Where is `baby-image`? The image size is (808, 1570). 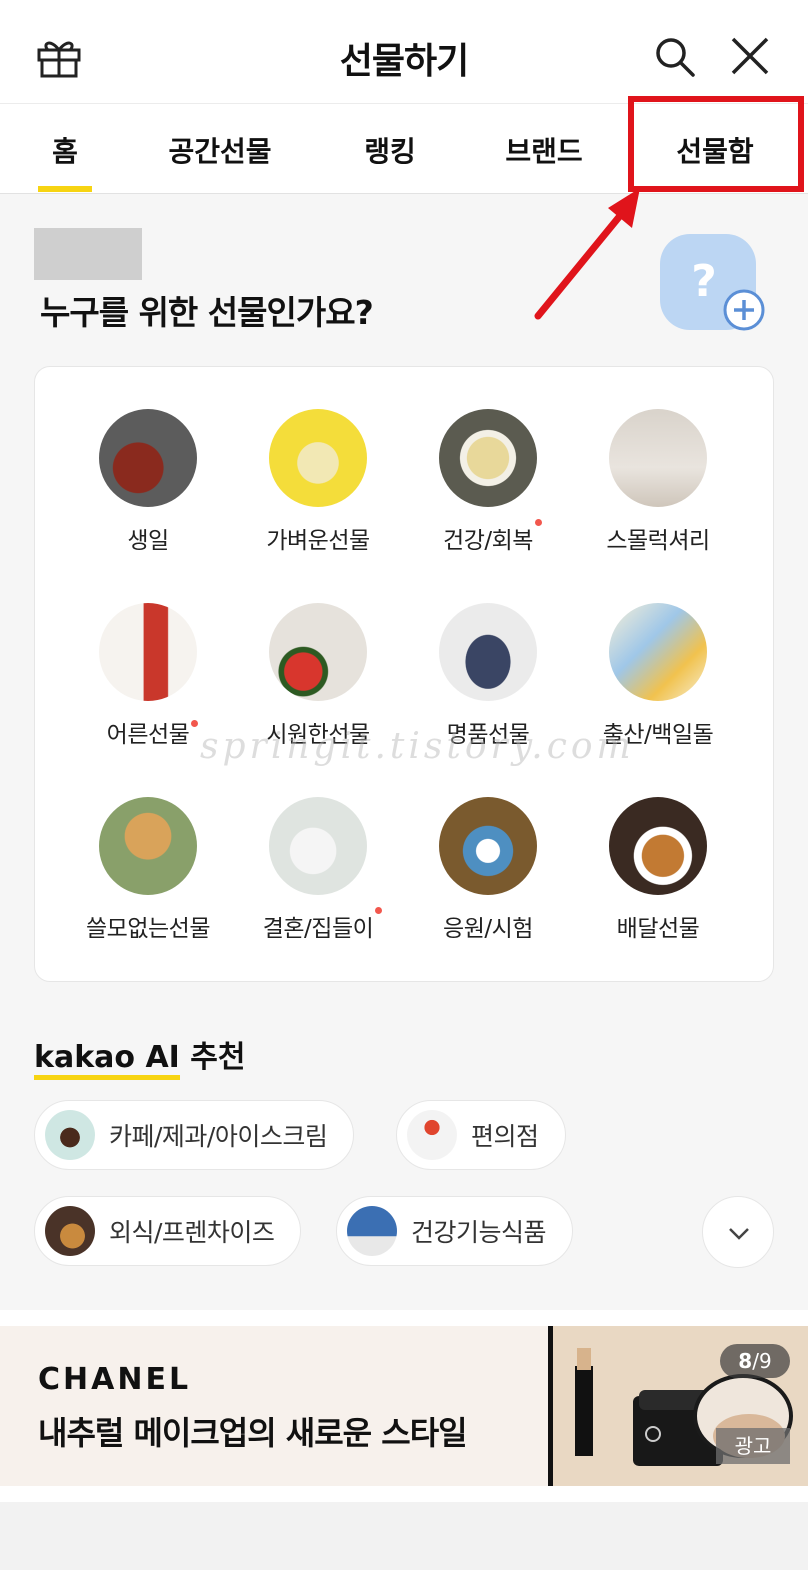 baby-image is located at coordinates (658, 652).